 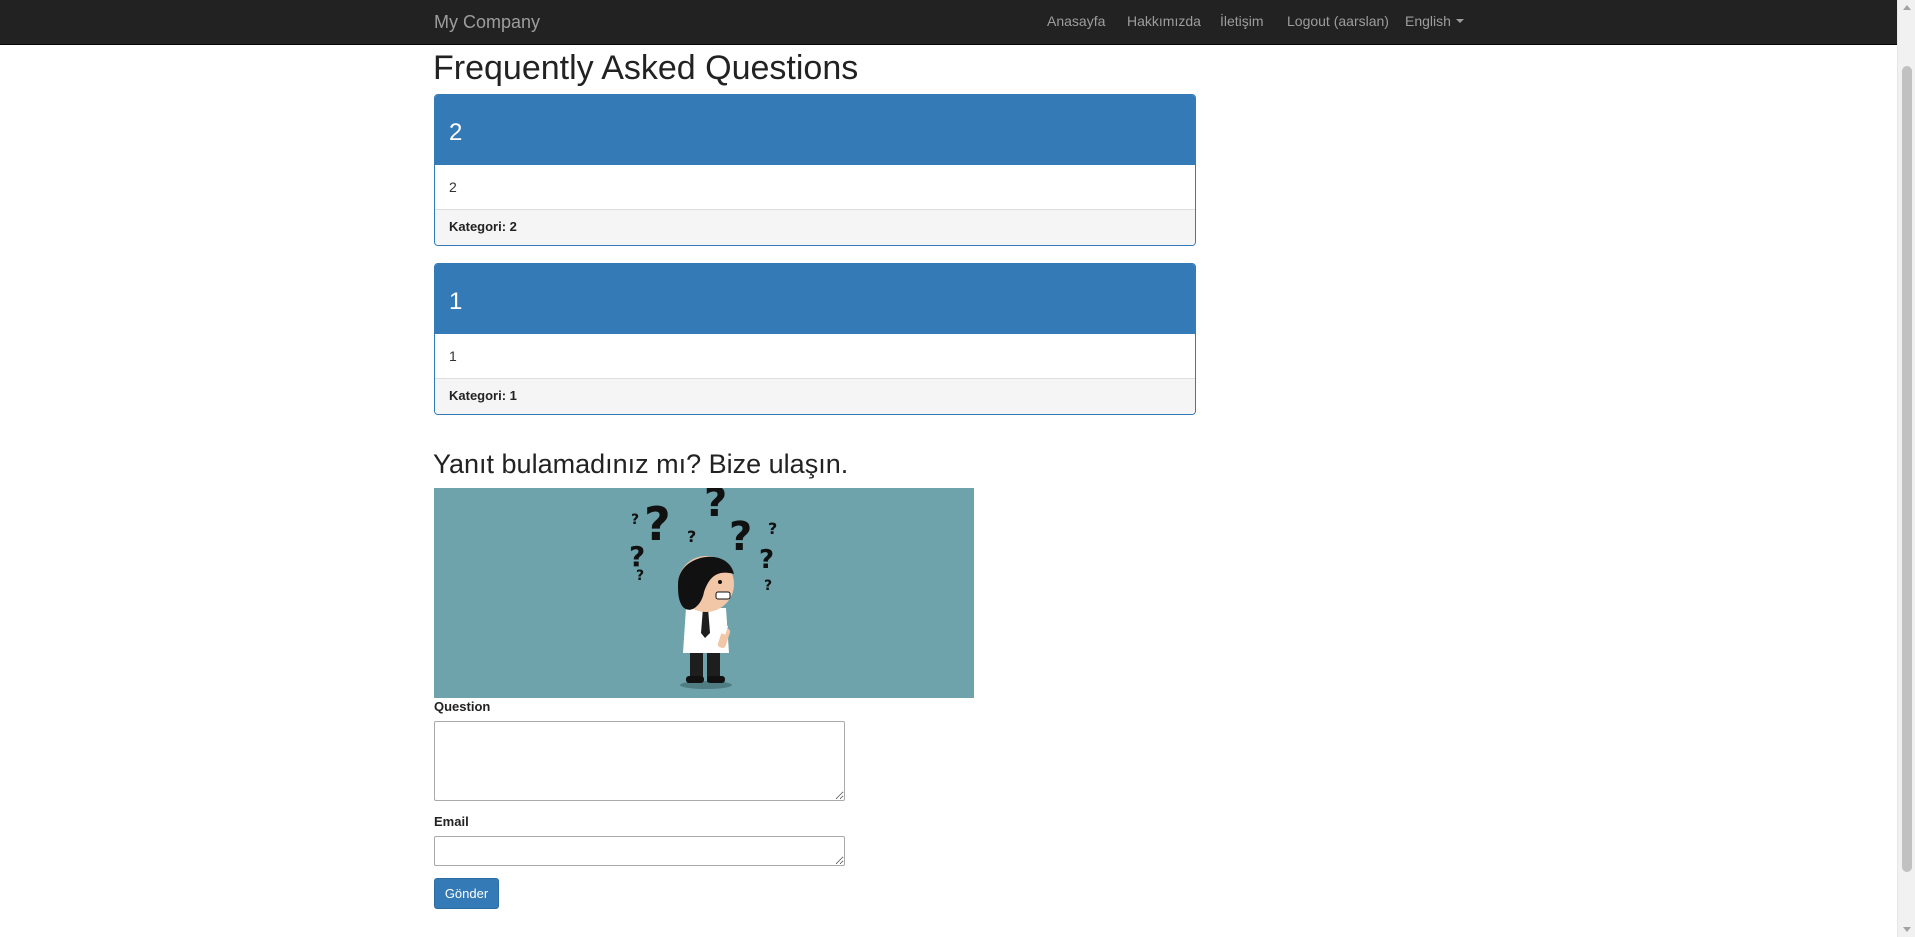 What do you see at coordinates (1428, 21) in the screenshot?
I see `language-label: English` at bounding box center [1428, 21].